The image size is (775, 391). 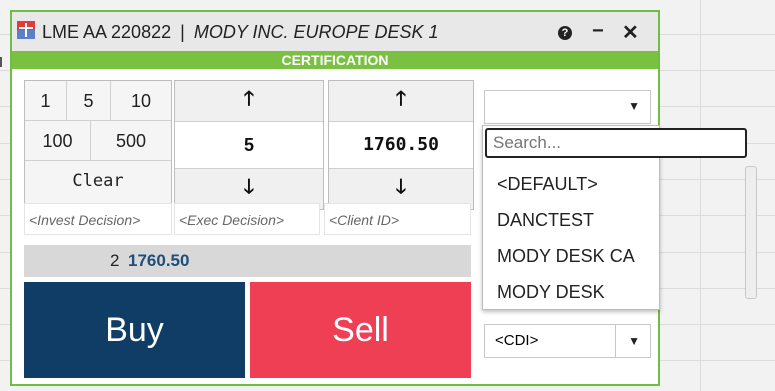 I want to click on cdi-select: <CDI> ▼, so click(x=567, y=341).